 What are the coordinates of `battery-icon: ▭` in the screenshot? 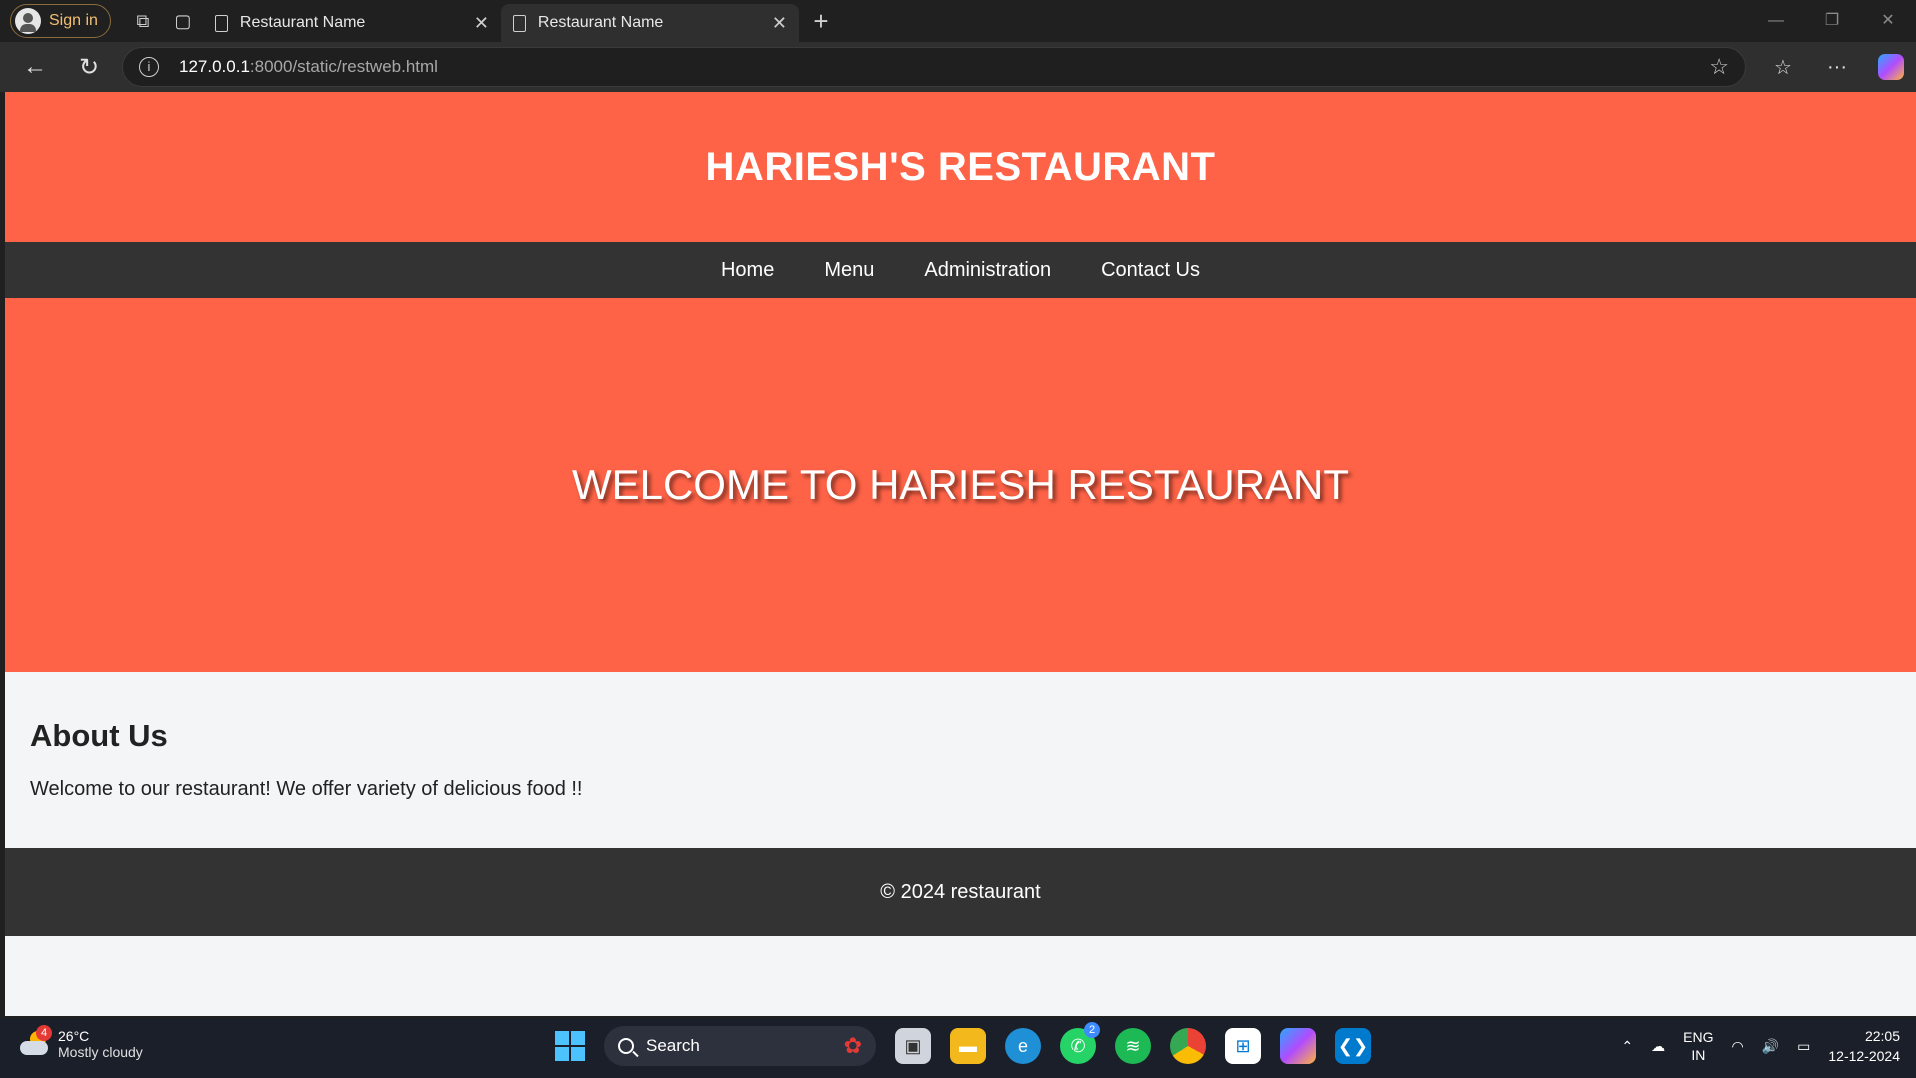 It's located at (1803, 1046).